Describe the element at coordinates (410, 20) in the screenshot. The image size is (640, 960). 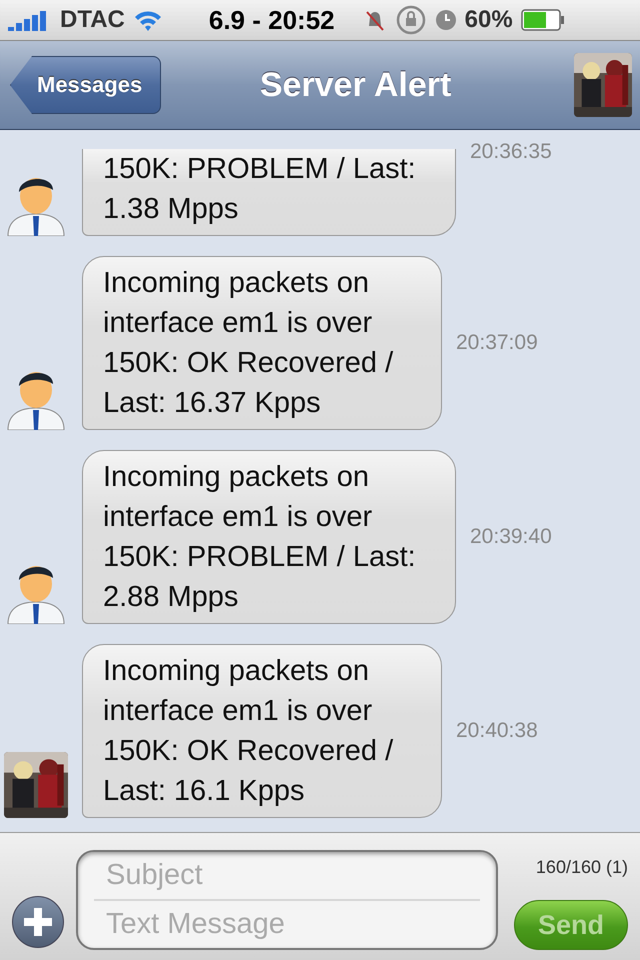
I see `rotation-lock-icon` at that location.